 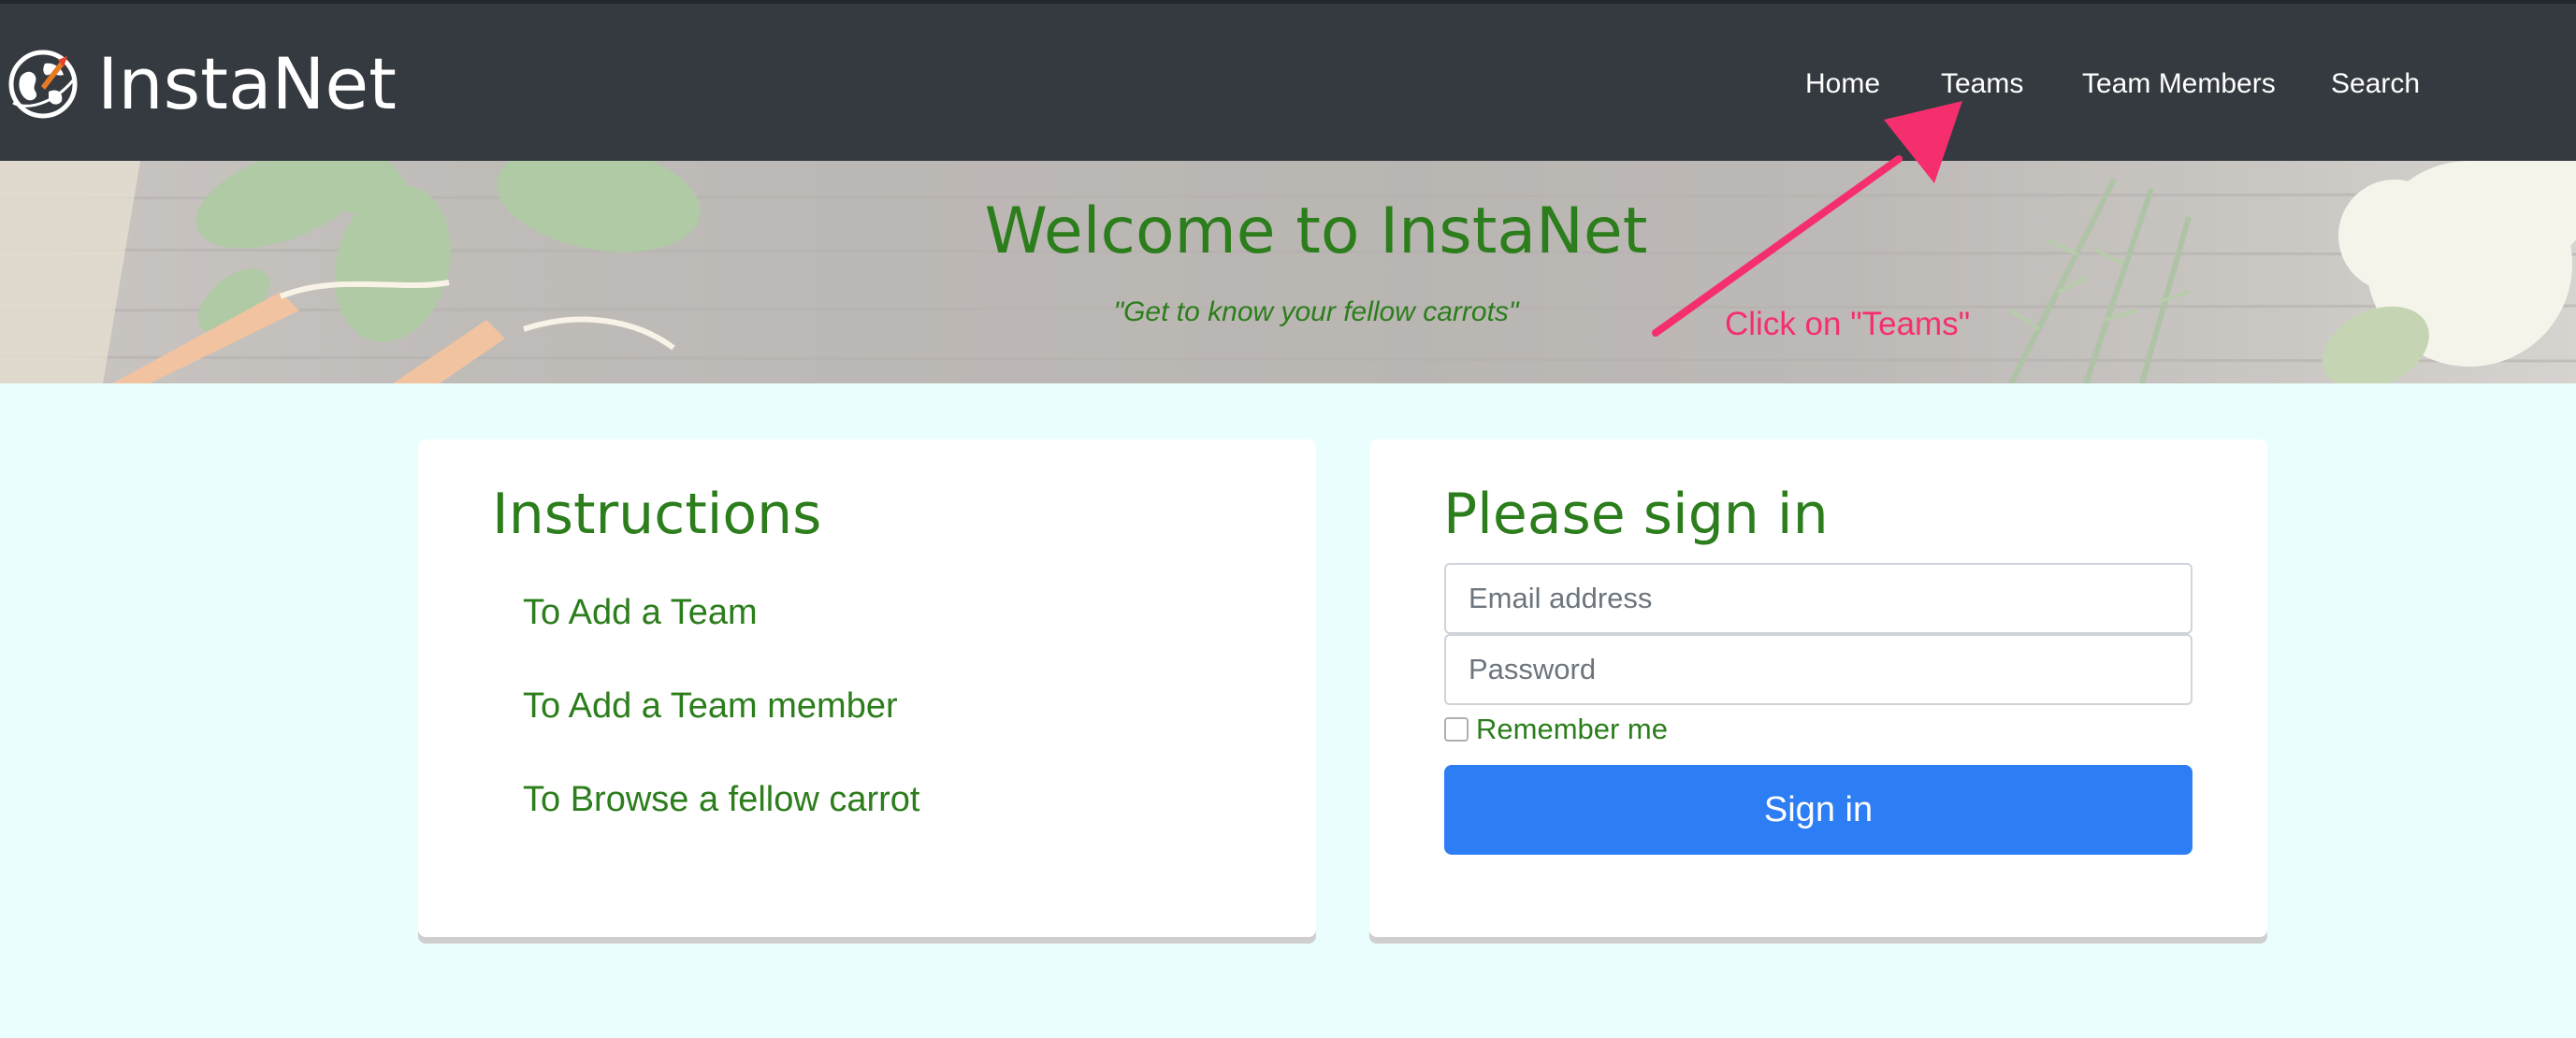 What do you see at coordinates (1818, 669) in the screenshot?
I see `password-field` at bounding box center [1818, 669].